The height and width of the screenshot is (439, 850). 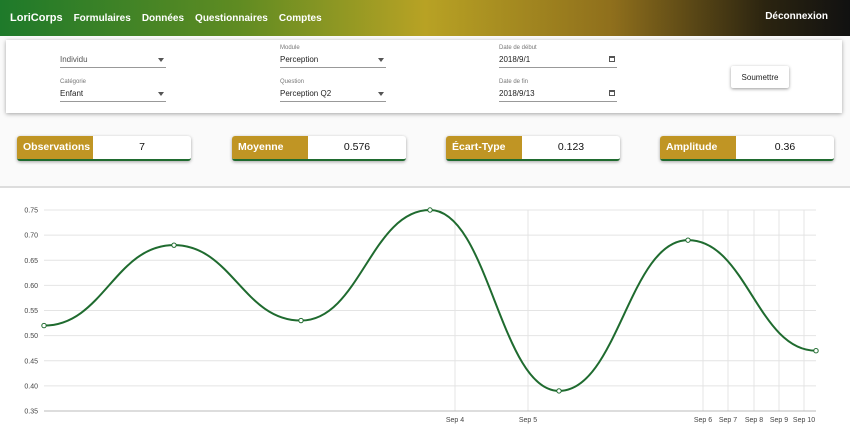 I want to click on y-tick-label: 0.45, so click(x=31, y=361).